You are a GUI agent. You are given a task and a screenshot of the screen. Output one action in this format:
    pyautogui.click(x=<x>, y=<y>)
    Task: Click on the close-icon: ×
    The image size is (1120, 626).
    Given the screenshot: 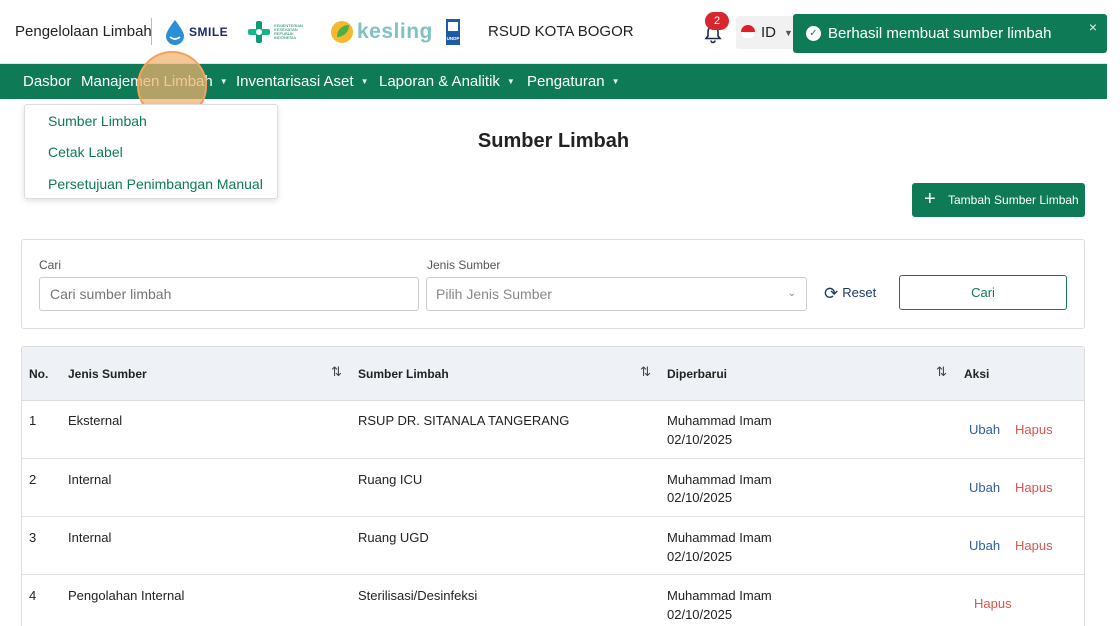 What is the action you would take?
    pyautogui.click(x=1093, y=27)
    